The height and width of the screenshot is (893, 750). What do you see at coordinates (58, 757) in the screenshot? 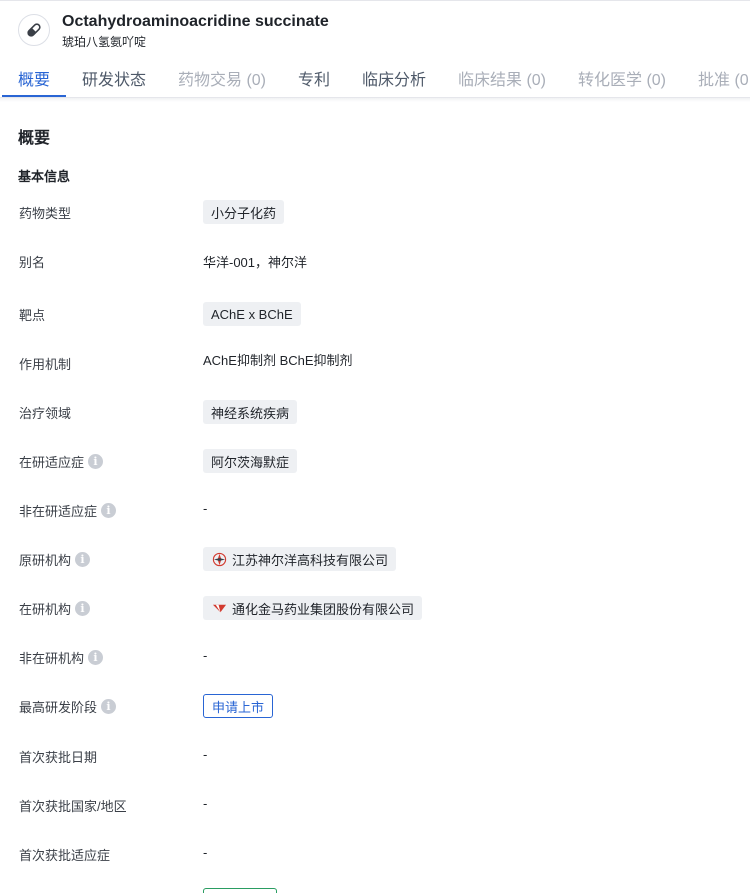
I see `row-label: 首次获批日期` at bounding box center [58, 757].